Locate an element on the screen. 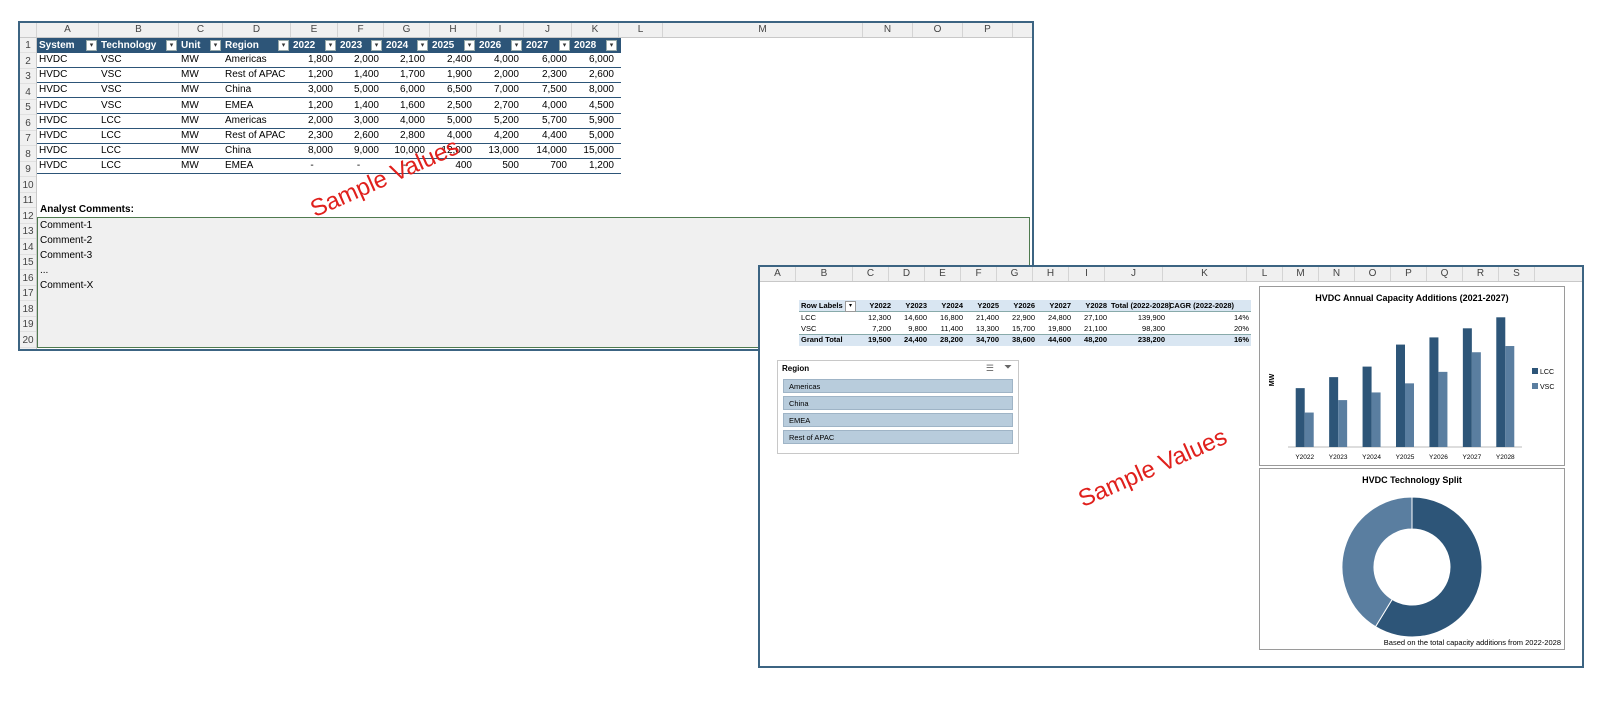 The width and height of the screenshot is (1600, 708). column-header: L is located at coordinates (1265, 274).